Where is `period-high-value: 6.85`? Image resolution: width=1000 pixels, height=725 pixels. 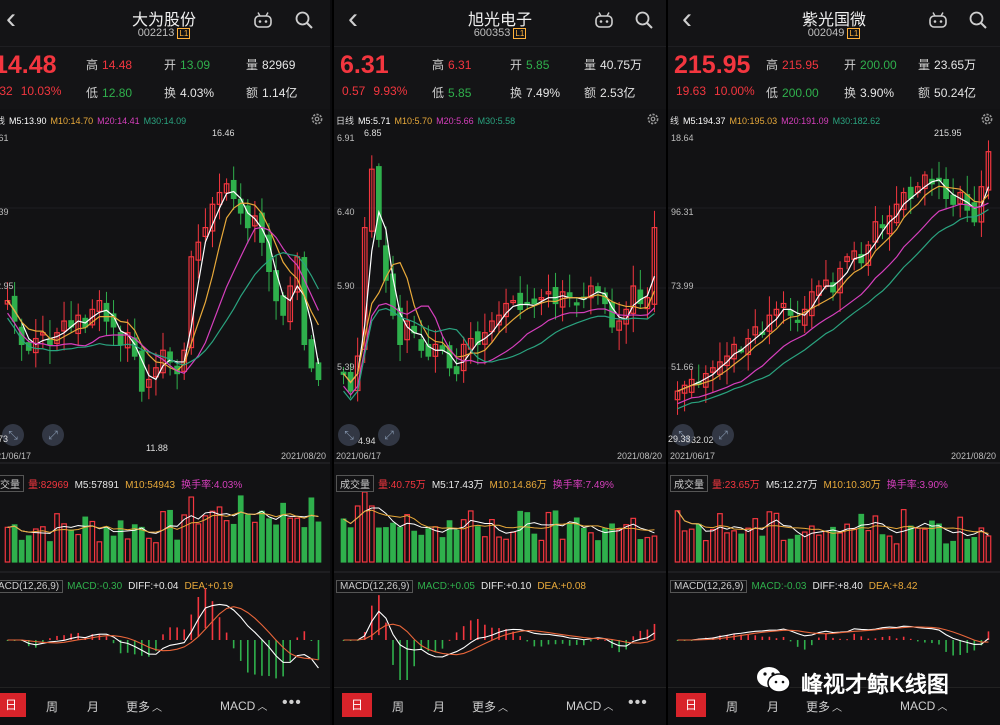
period-high-value: 6.85 is located at coordinates (373, 133).